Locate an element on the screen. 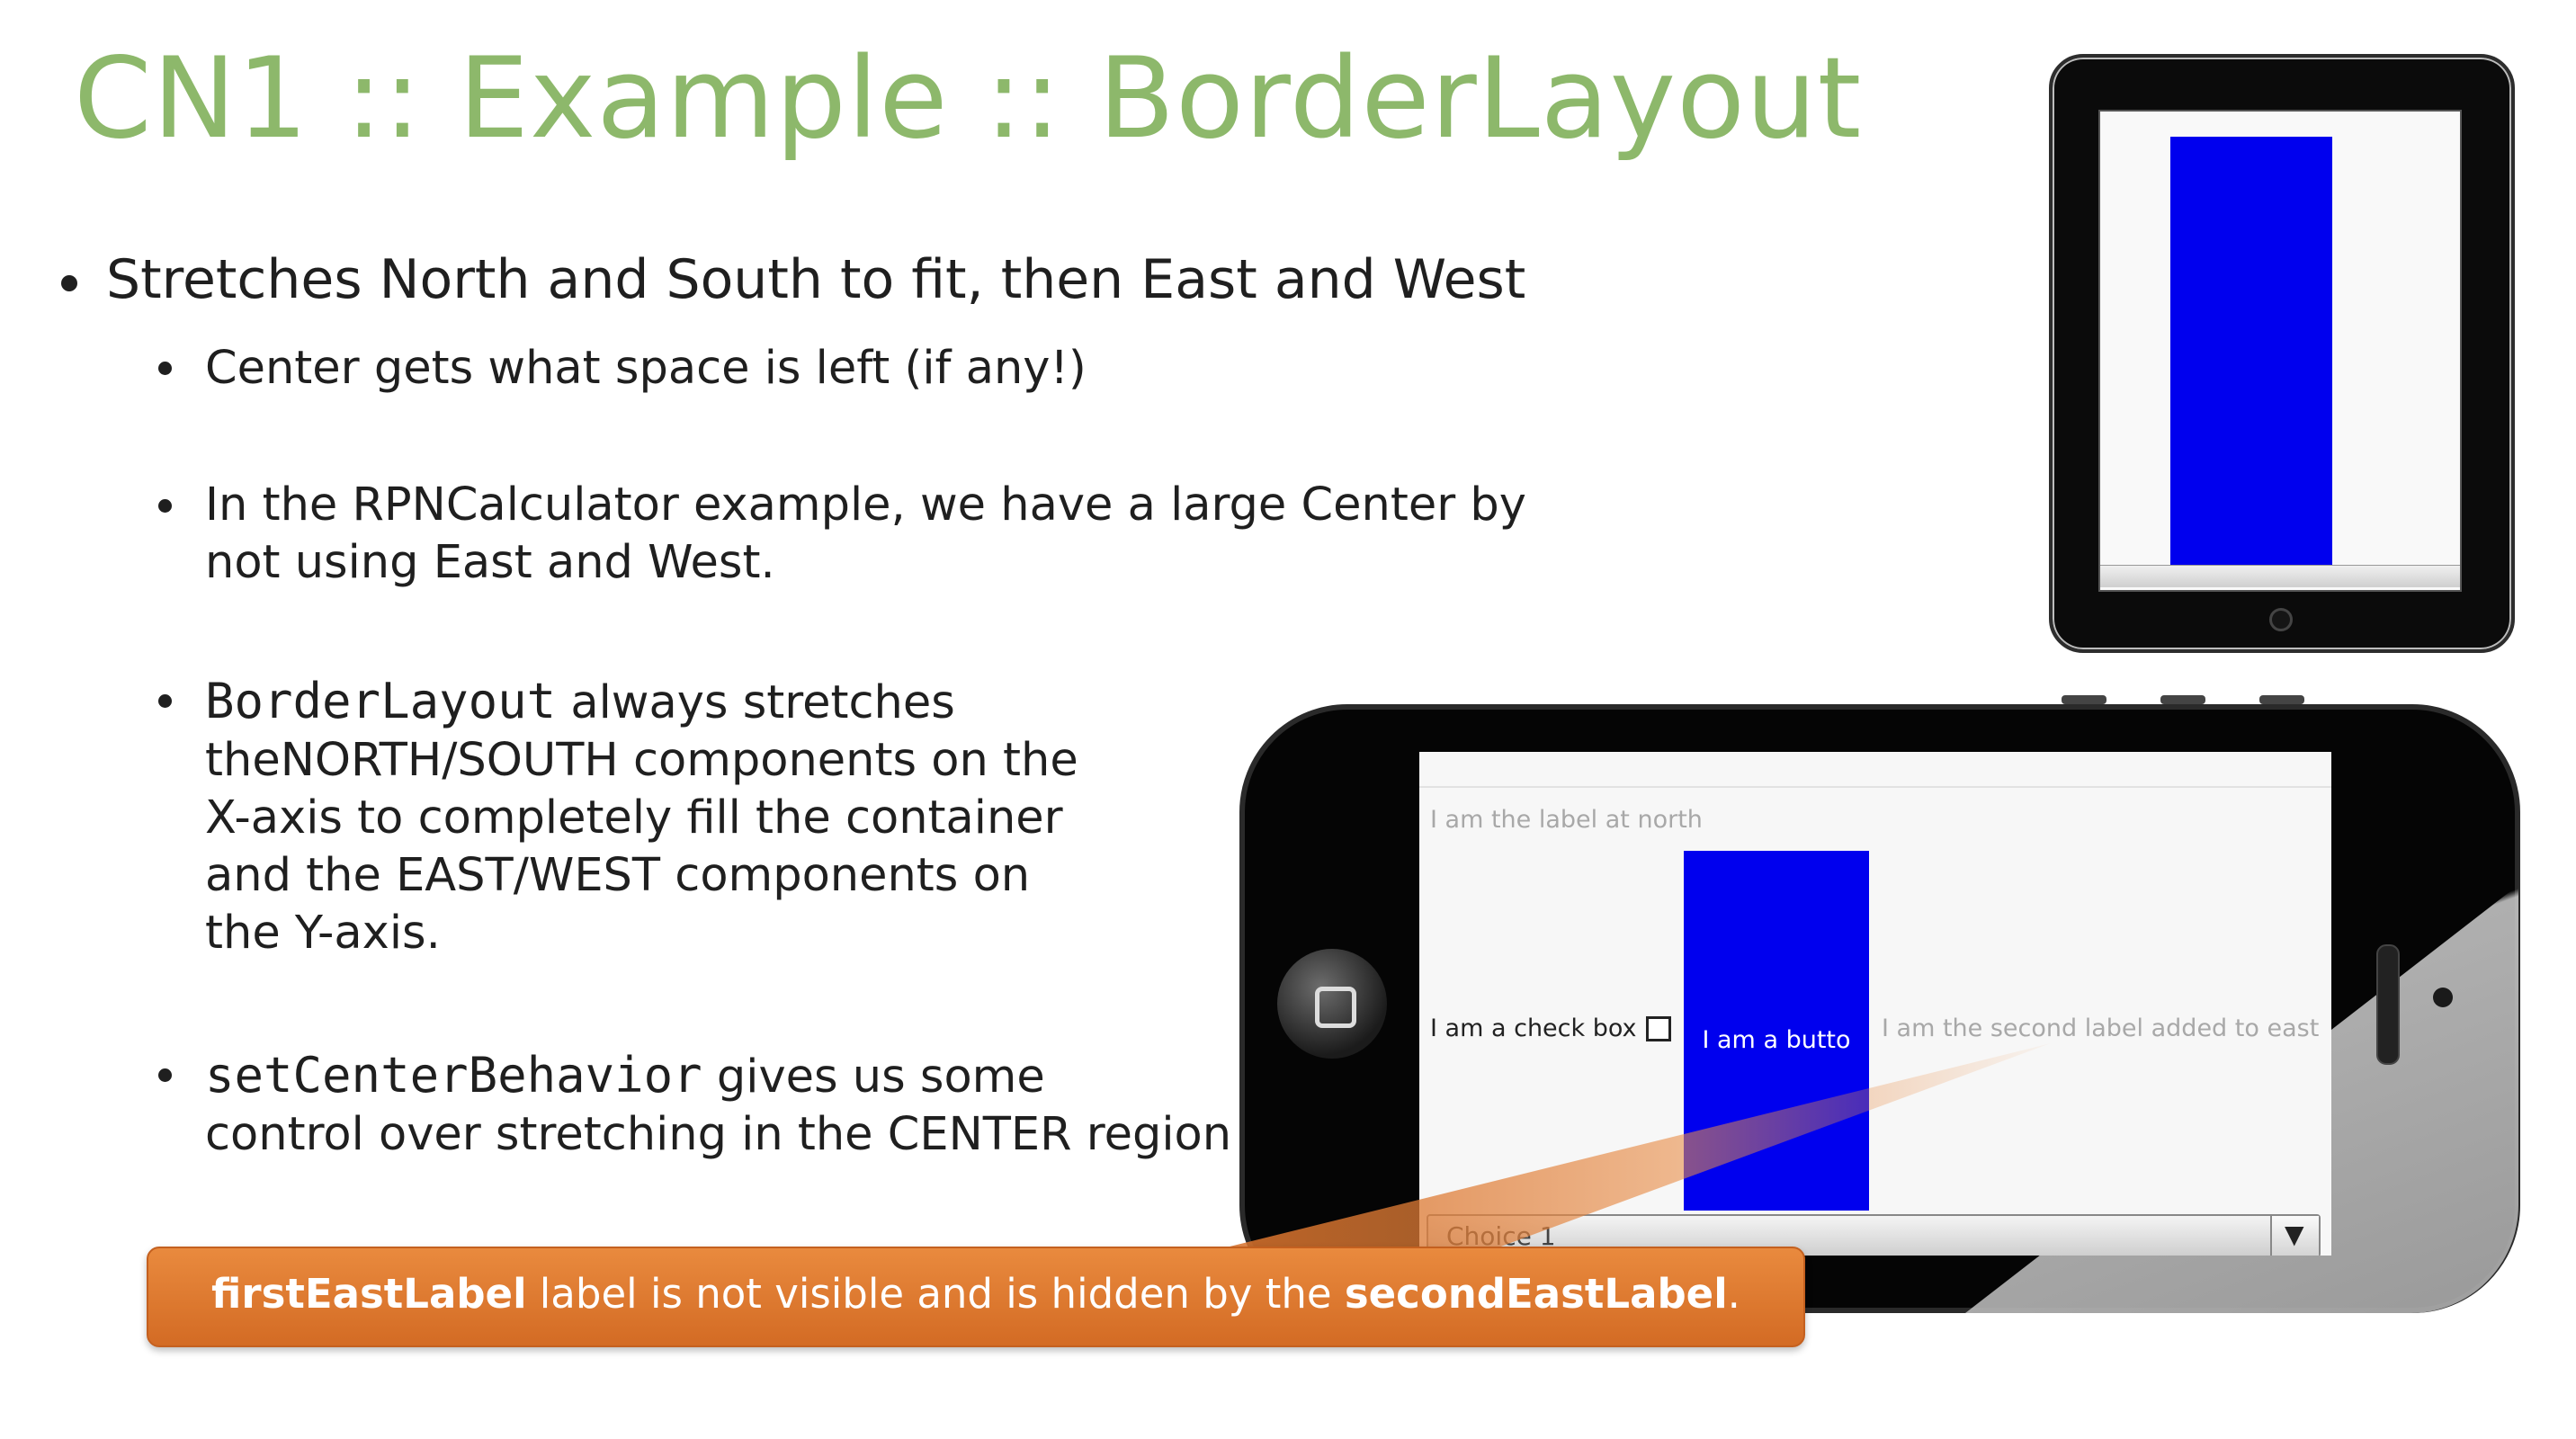 This screenshot has width=2576, height=1439. ipad-home-button is located at coordinates (2281, 619).